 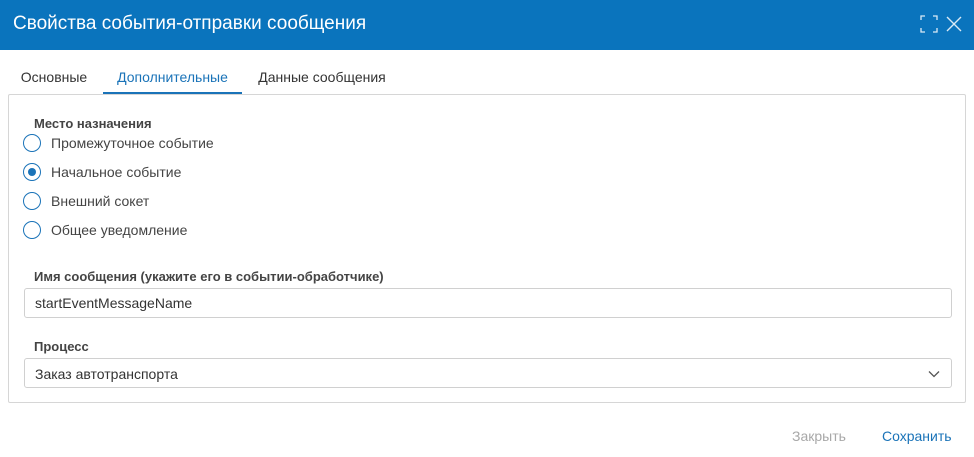 What do you see at coordinates (488, 303) in the screenshot?
I see `message-name-input` at bounding box center [488, 303].